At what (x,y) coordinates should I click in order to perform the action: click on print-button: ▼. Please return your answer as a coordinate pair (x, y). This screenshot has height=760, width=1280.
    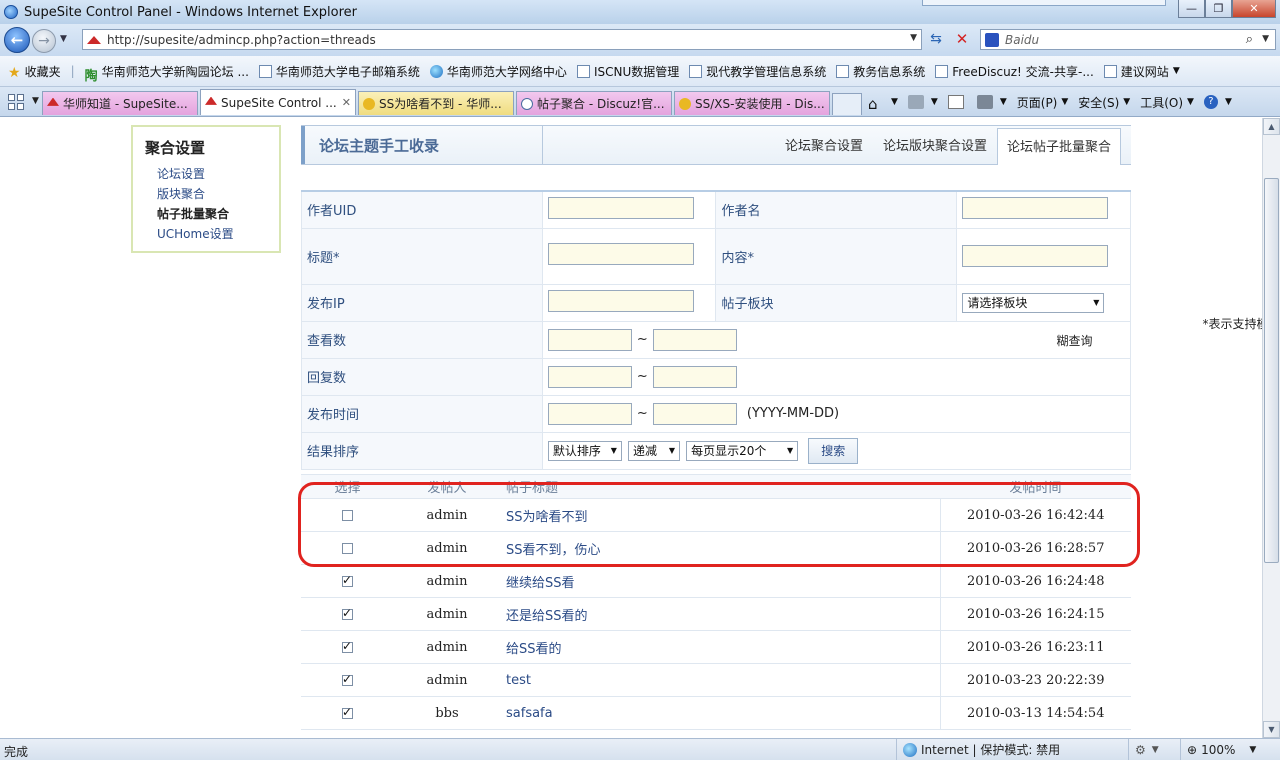
    Looking at the image, I should click on (991, 102).